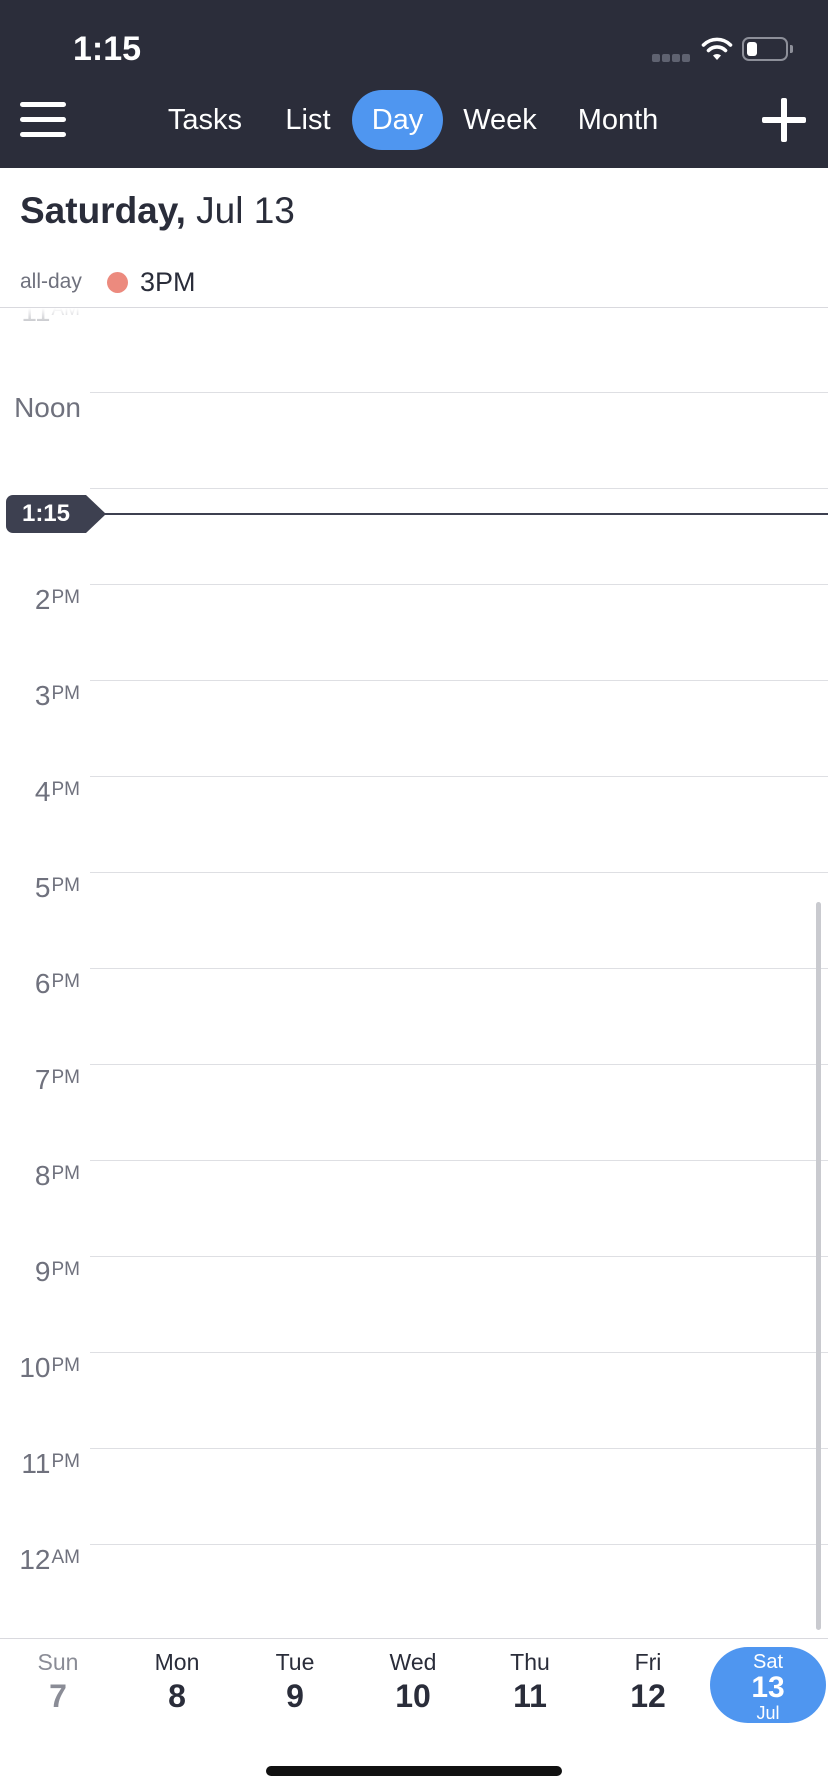 Image resolution: width=828 pixels, height=1792 pixels. I want to click on week-day-mon: Mon 8, so click(177, 1682).